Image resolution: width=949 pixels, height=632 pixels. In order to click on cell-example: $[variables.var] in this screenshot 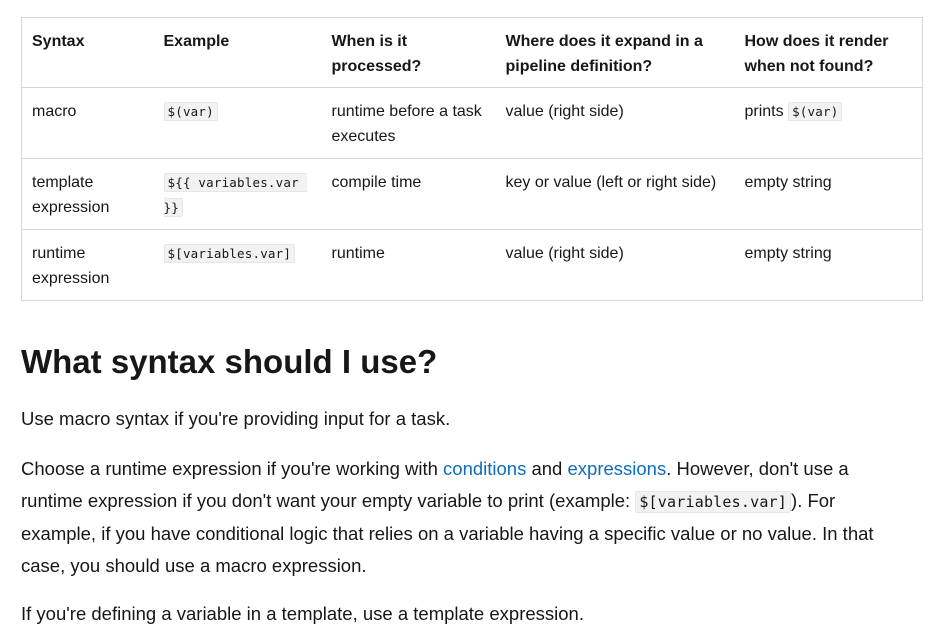, I will do `click(237, 265)`.